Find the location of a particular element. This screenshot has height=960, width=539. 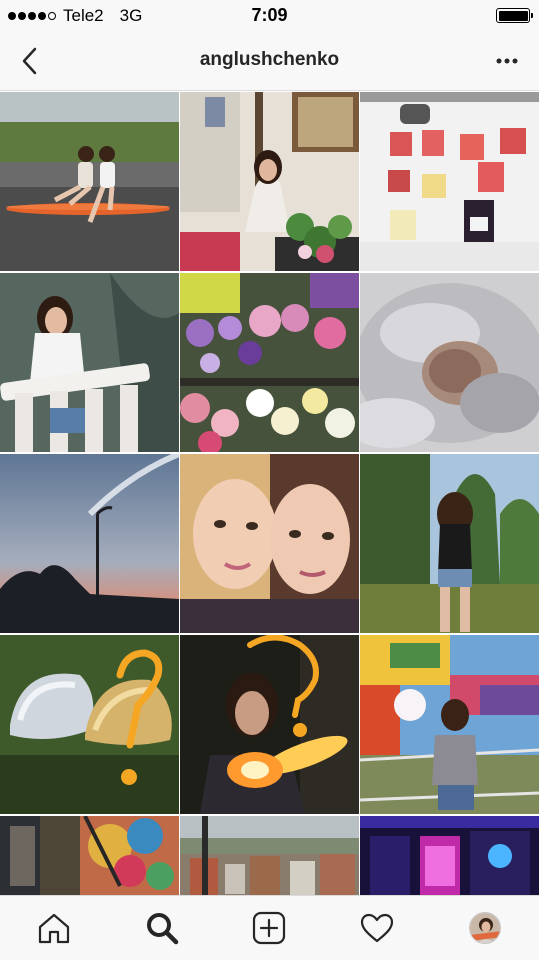

post-longboard-friends is located at coordinates (89, 181).